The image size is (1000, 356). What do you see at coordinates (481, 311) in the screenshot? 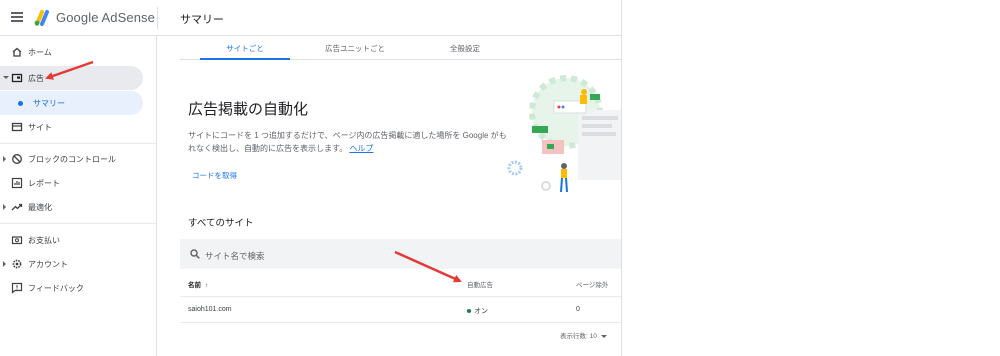
I see `auto-ads-status-text: オン` at bounding box center [481, 311].